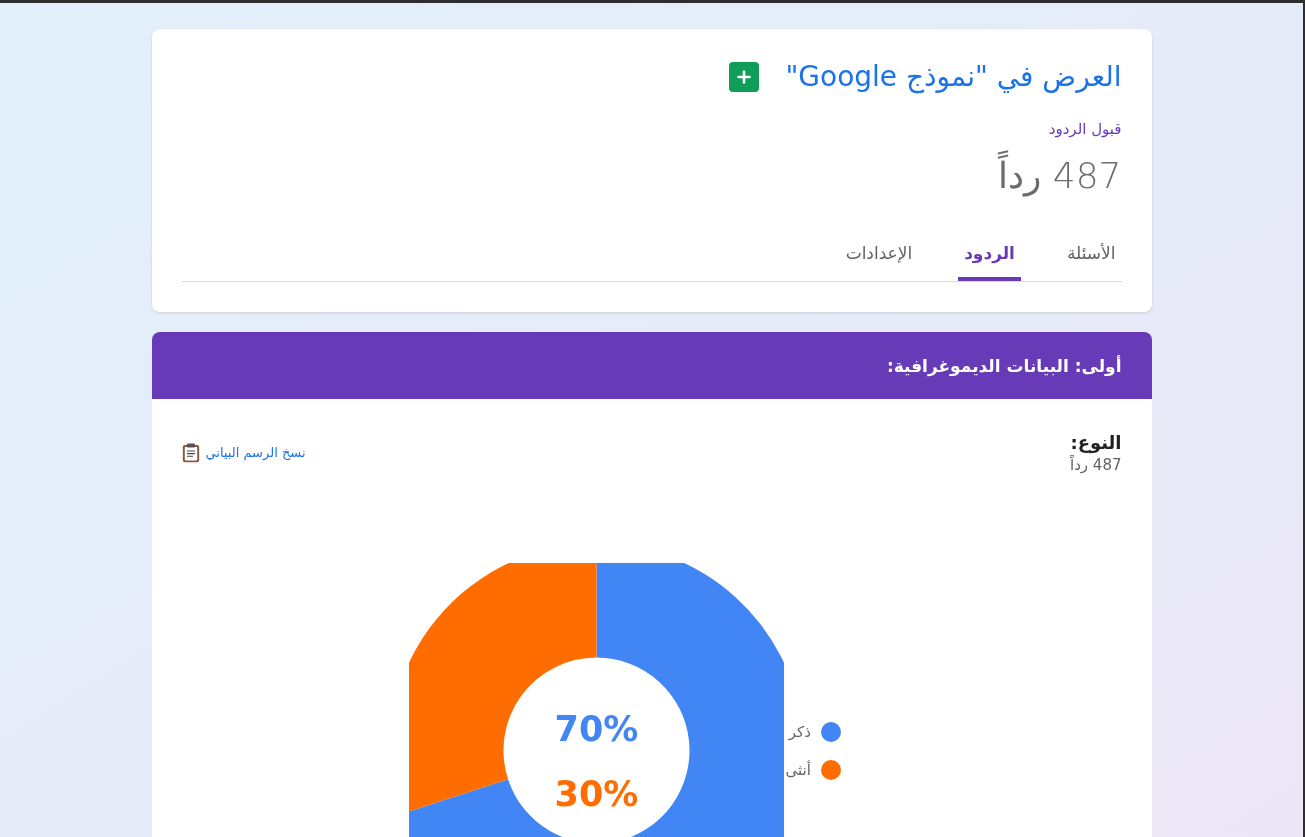 The width and height of the screenshot is (1305, 837). I want to click on copy-chart-link: نسخ الرسم البياني, so click(255, 453).